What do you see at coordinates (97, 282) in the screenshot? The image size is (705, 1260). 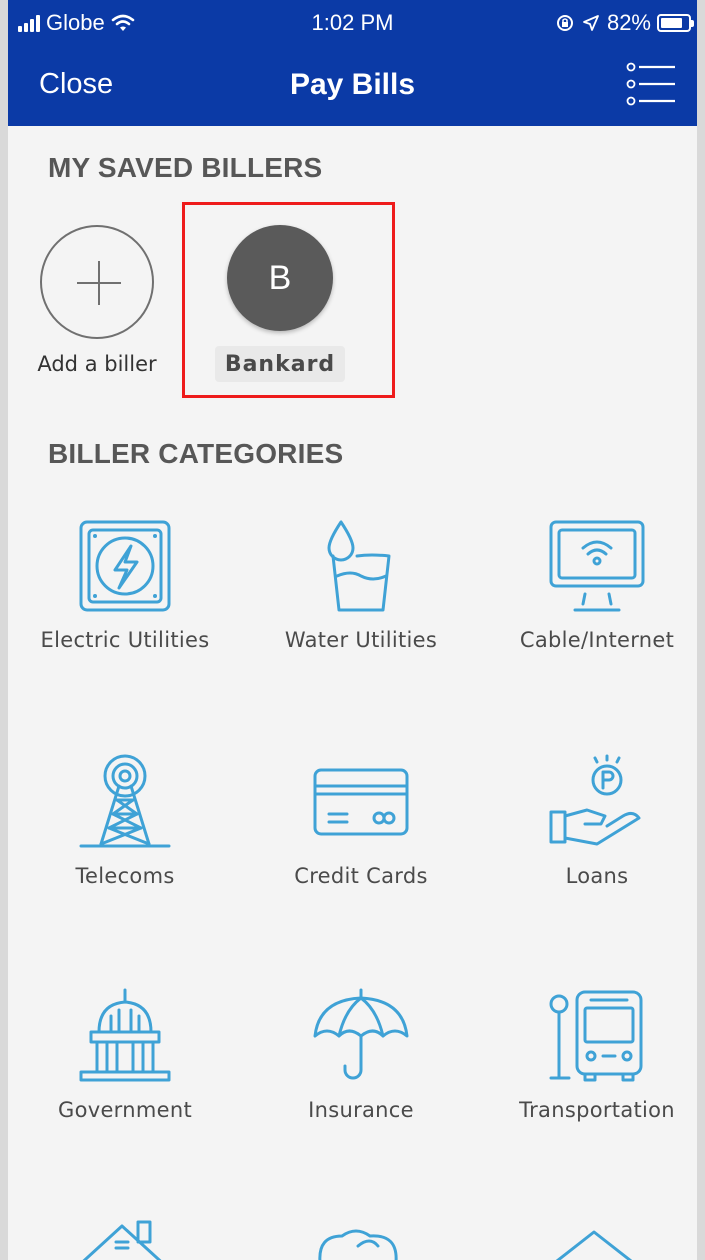 I see `add-biller-button` at bounding box center [97, 282].